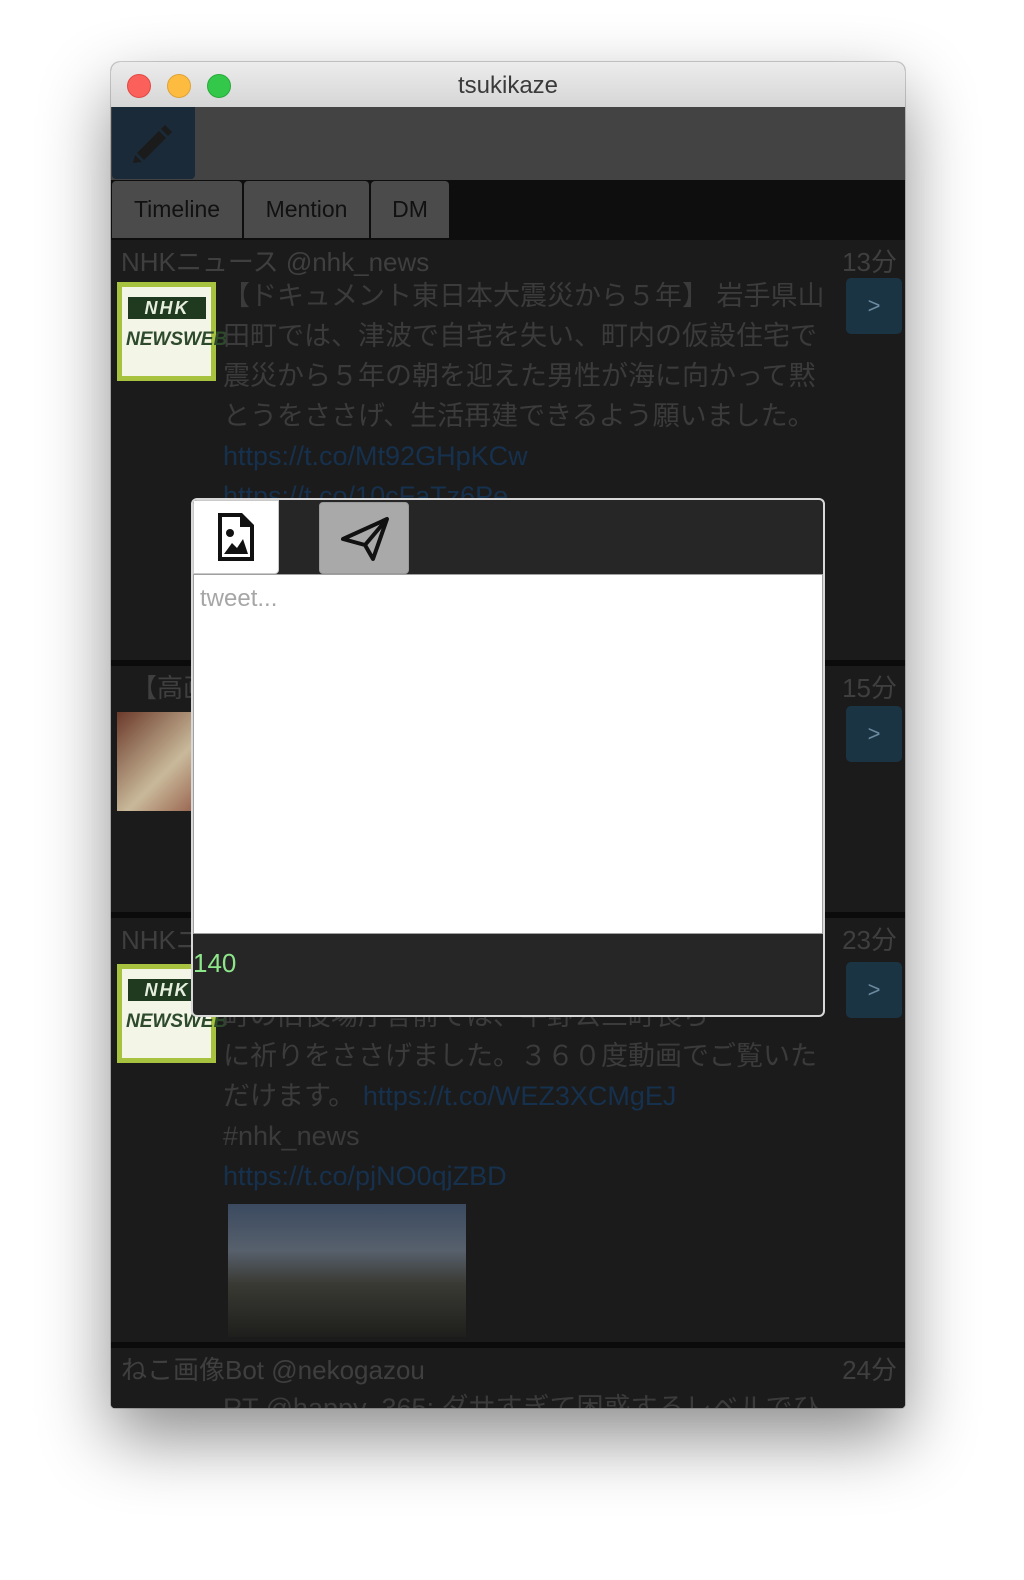 Image resolution: width=1024 pixels, height=1580 pixels. What do you see at coordinates (508, 143) in the screenshot?
I see `toolbar` at bounding box center [508, 143].